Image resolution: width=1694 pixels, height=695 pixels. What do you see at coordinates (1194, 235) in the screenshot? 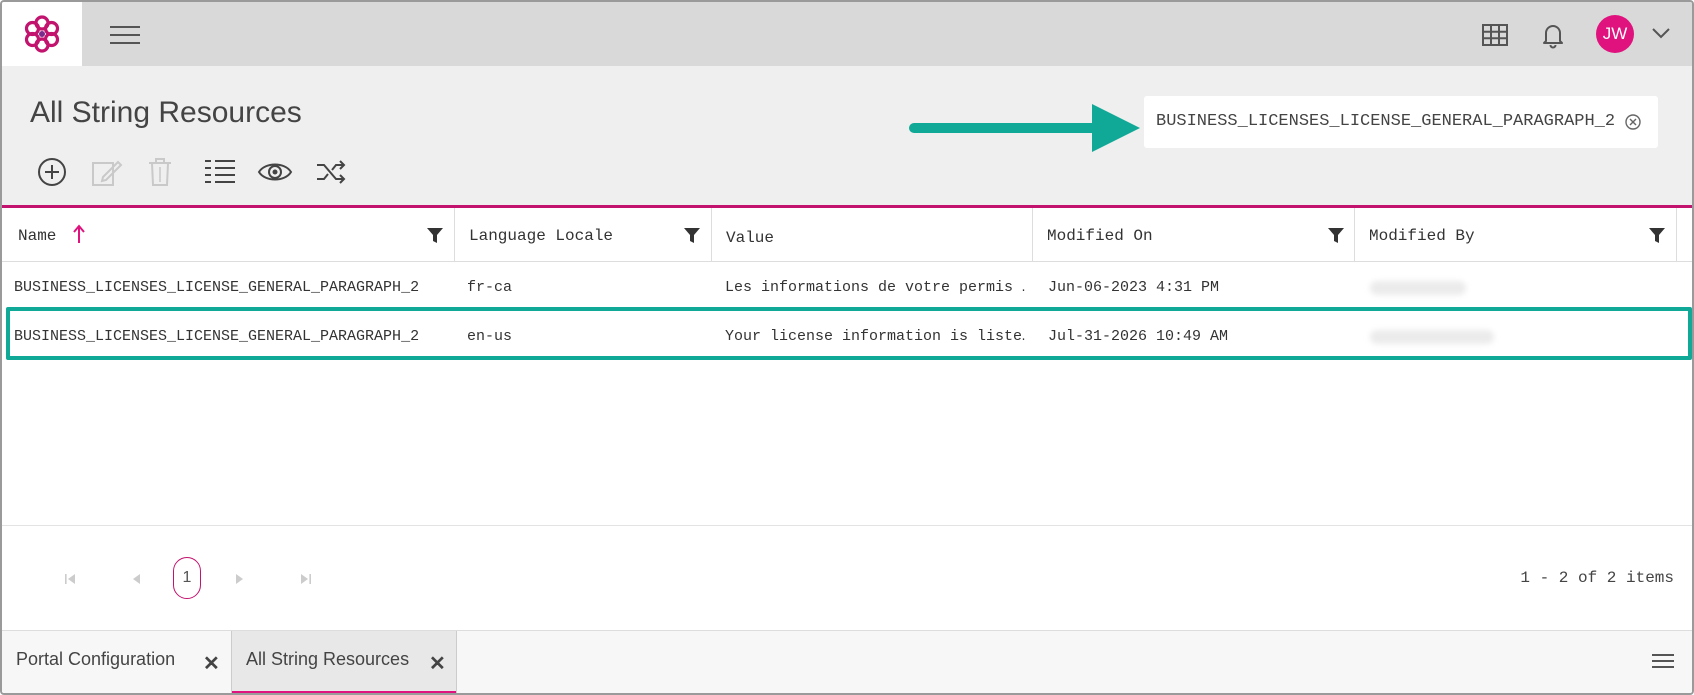
I see `column-header-modified-on: Modified On` at bounding box center [1194, 235].